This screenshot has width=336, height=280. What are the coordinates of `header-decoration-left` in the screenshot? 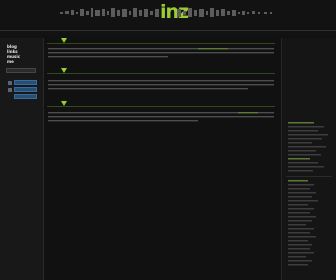 It's located at (109, 12).